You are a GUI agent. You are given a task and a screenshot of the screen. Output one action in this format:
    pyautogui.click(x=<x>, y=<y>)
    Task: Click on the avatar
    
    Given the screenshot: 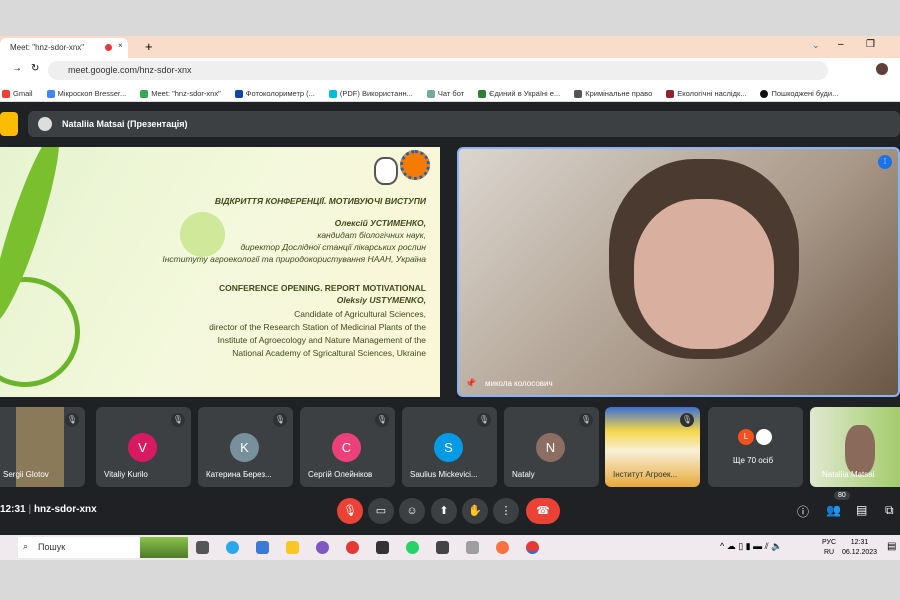 What is the action you would take?
    pyautogui.click(x=764, y=437)
    